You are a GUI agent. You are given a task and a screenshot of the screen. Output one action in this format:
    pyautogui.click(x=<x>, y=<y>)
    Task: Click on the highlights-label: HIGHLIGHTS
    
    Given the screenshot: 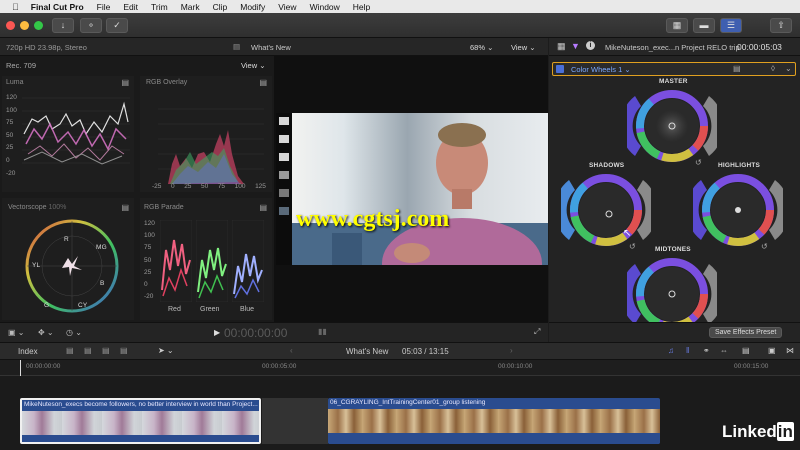 What is the action you would take?
    pyautogui.click(x=739, y=165)
    